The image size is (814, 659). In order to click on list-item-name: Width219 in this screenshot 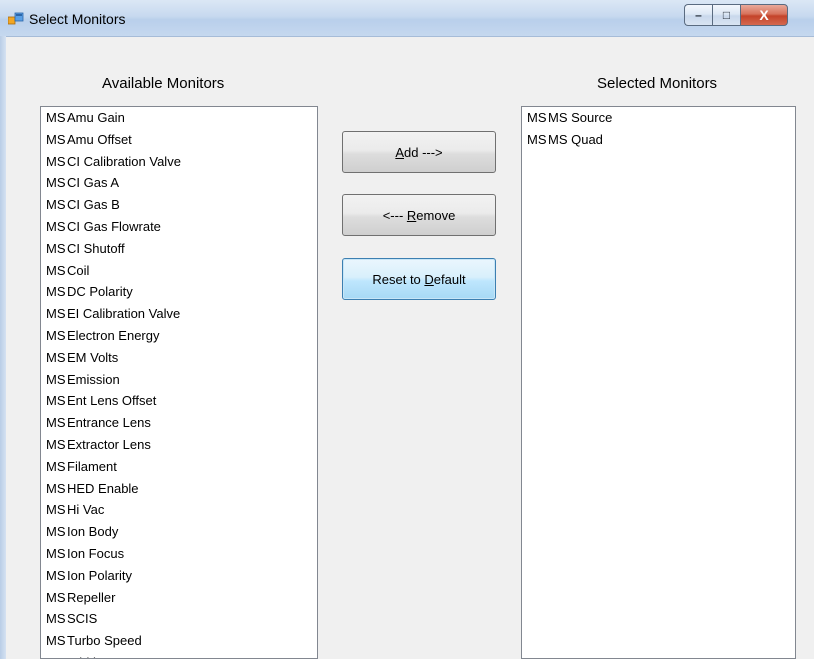, I will do `click(94, 655)`.